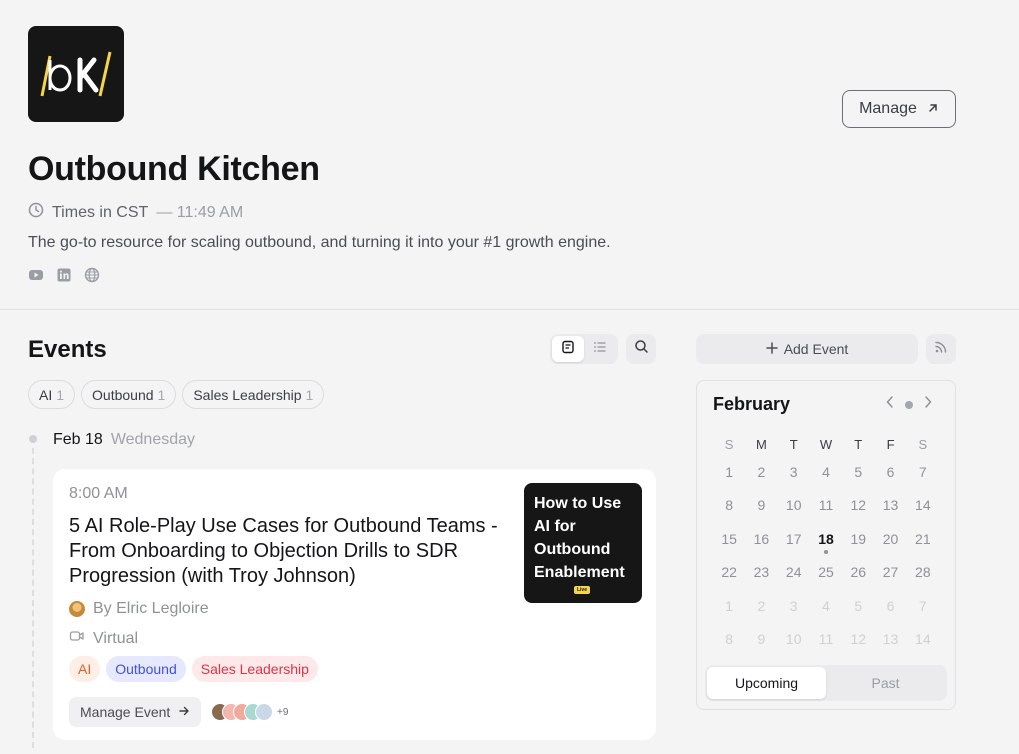 This screenshot has width=1019, height=754. Describe the element at coordinates (161, 394) in the screenshot. I see `filter-chip-count: 1` at that location.